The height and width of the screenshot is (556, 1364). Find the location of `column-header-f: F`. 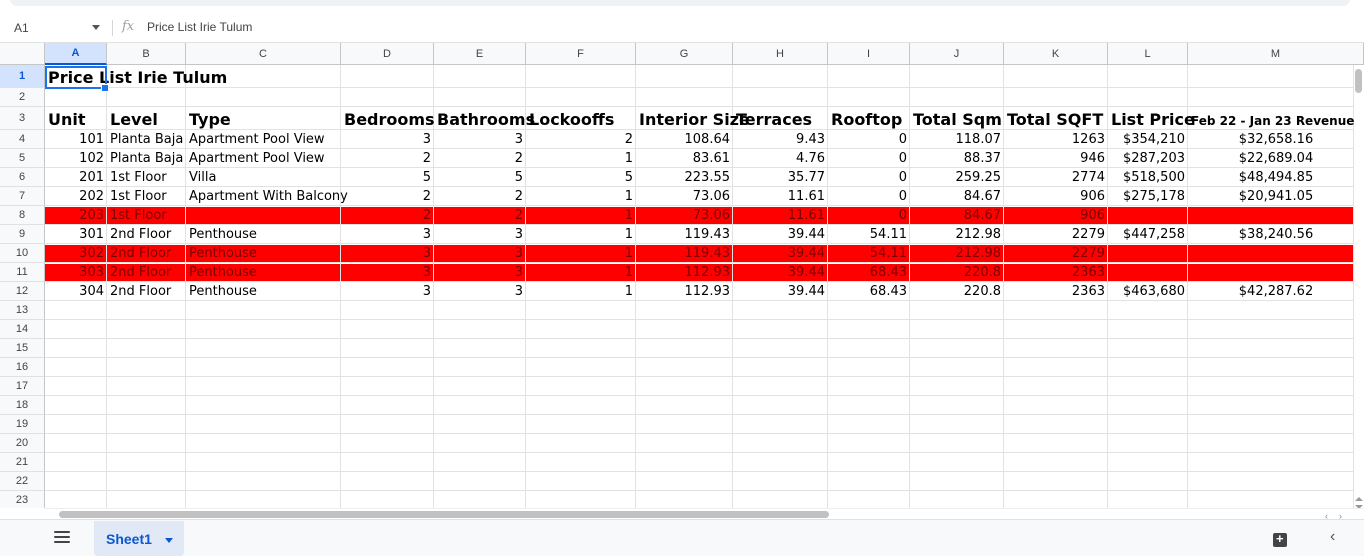

column-header-f: F is located at coordinates (581, 54).